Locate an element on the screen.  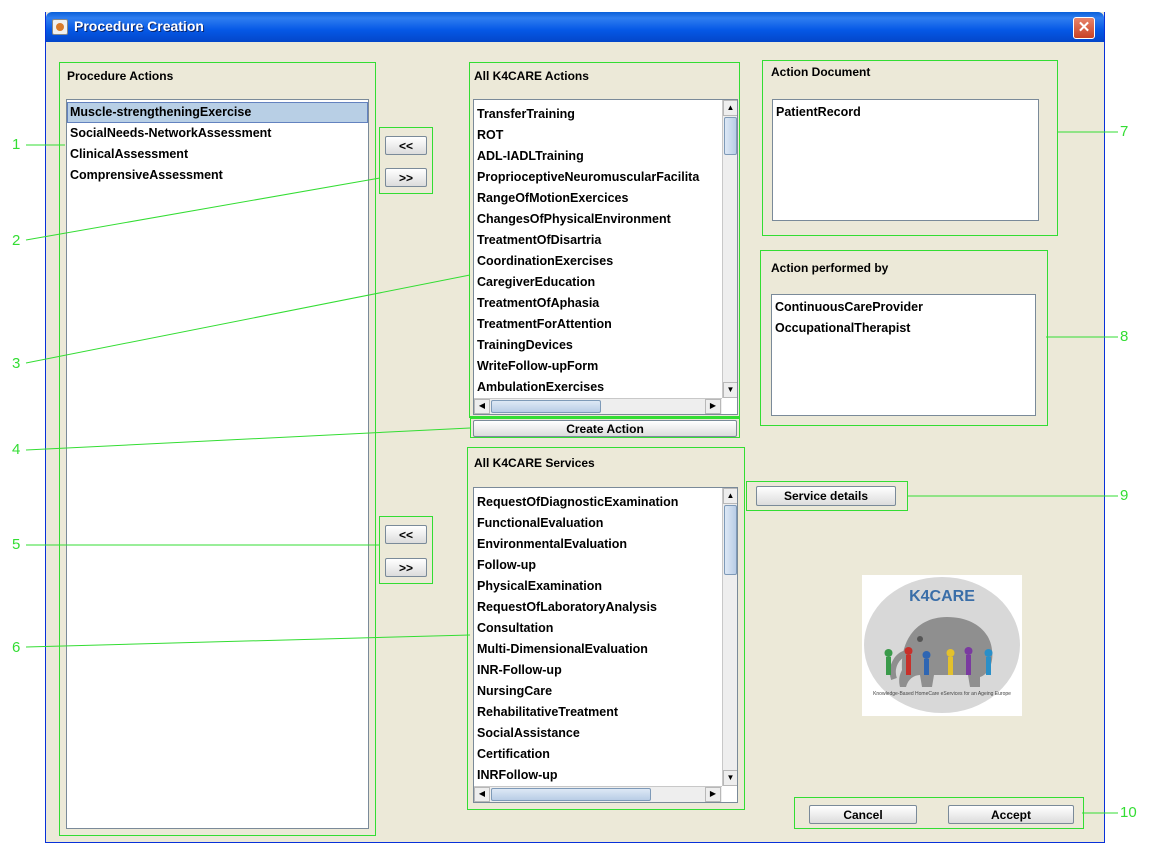
service-item: INRFollow-up is located at coordinates (598, 774).